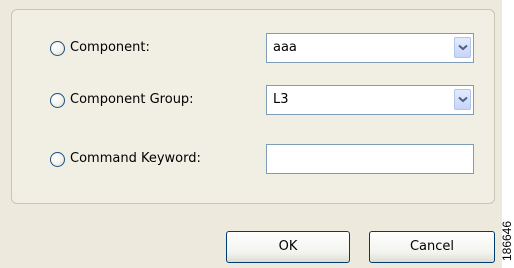 The image size is (514, 268). Describe the element at coordinates (370, 159) in the screenshot. I see `command-keyword-input` at that location.